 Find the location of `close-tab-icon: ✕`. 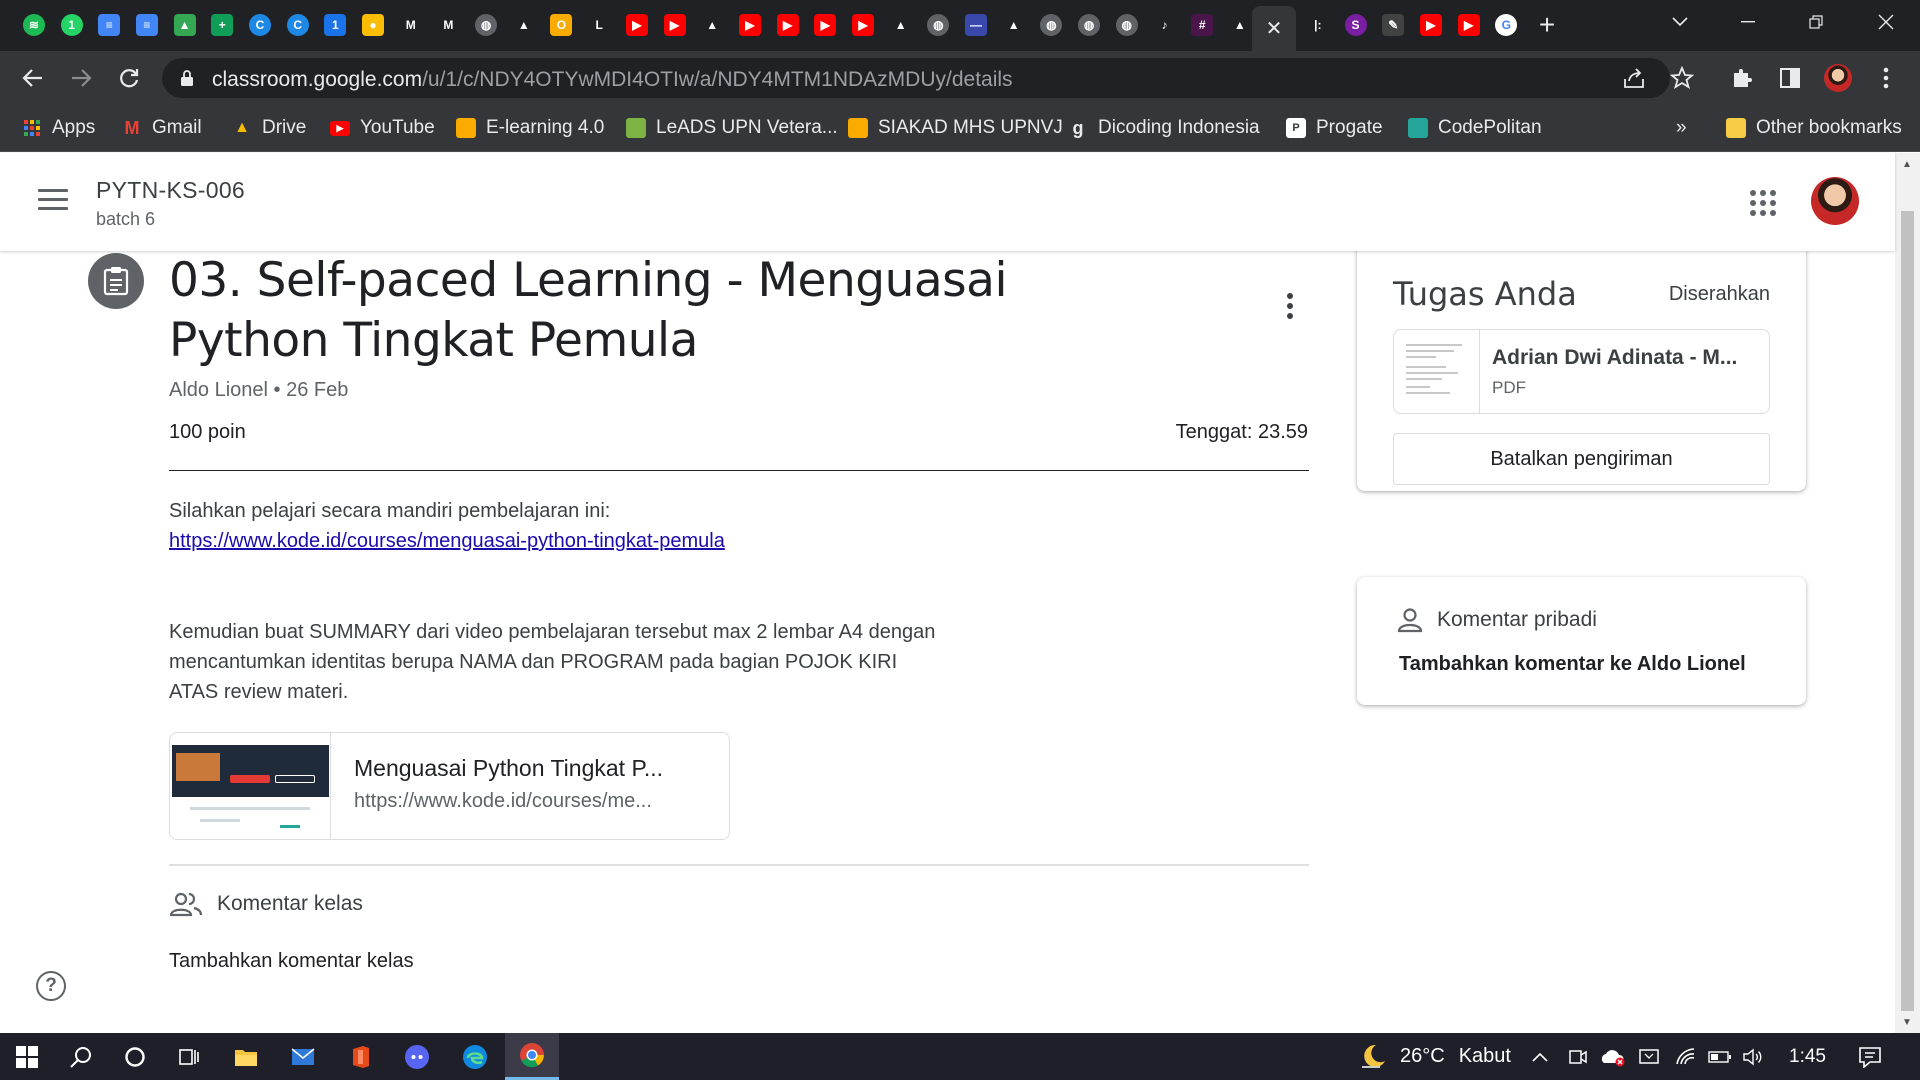

close-tab-icon: ✕ is located at coordinates (1274, 28).